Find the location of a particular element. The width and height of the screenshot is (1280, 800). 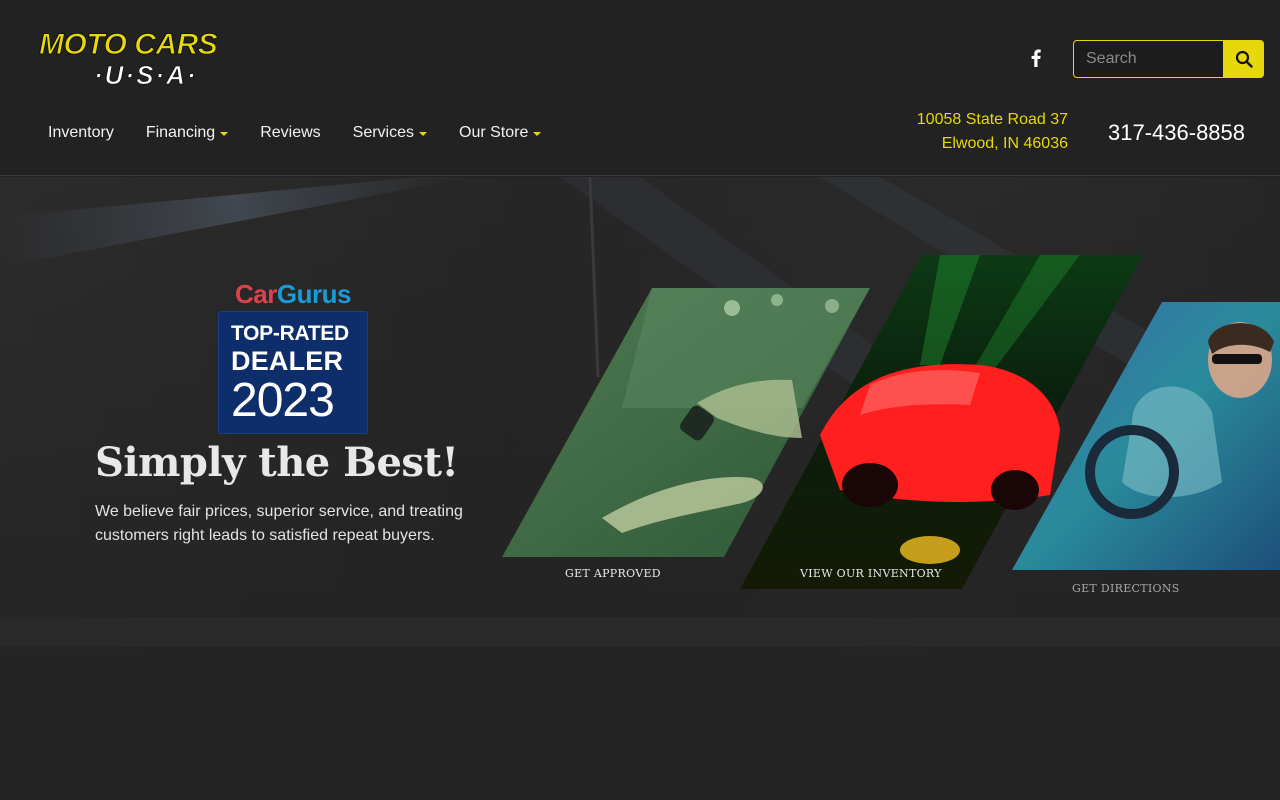

badge-dealer: DEALER is located at coordinates (287, 361).